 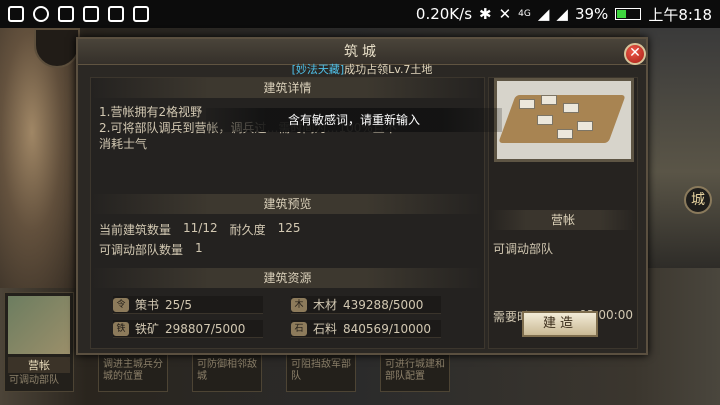 I want to click on card-name: 营帐, so click(x=39, y=365).